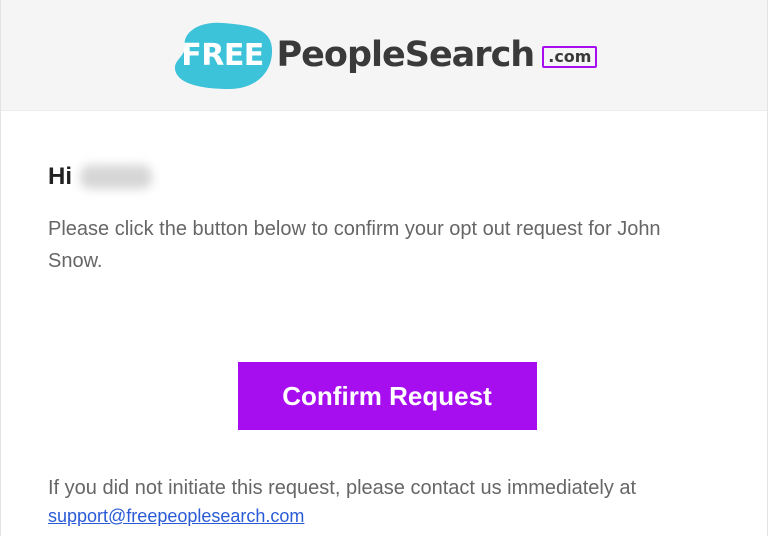 The height and width of the screenshot is (536, 768). Describe the element at coordinates (116, 177) in the screenshot. I see `blurred-recipient-name` at that location.